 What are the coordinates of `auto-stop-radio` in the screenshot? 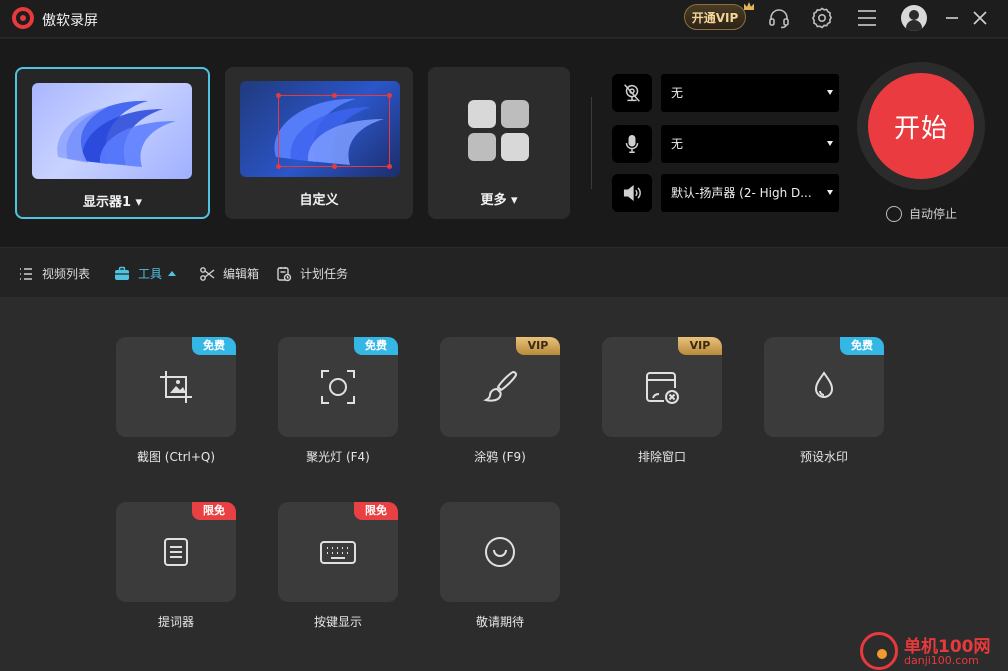 It's located at (894, 213).